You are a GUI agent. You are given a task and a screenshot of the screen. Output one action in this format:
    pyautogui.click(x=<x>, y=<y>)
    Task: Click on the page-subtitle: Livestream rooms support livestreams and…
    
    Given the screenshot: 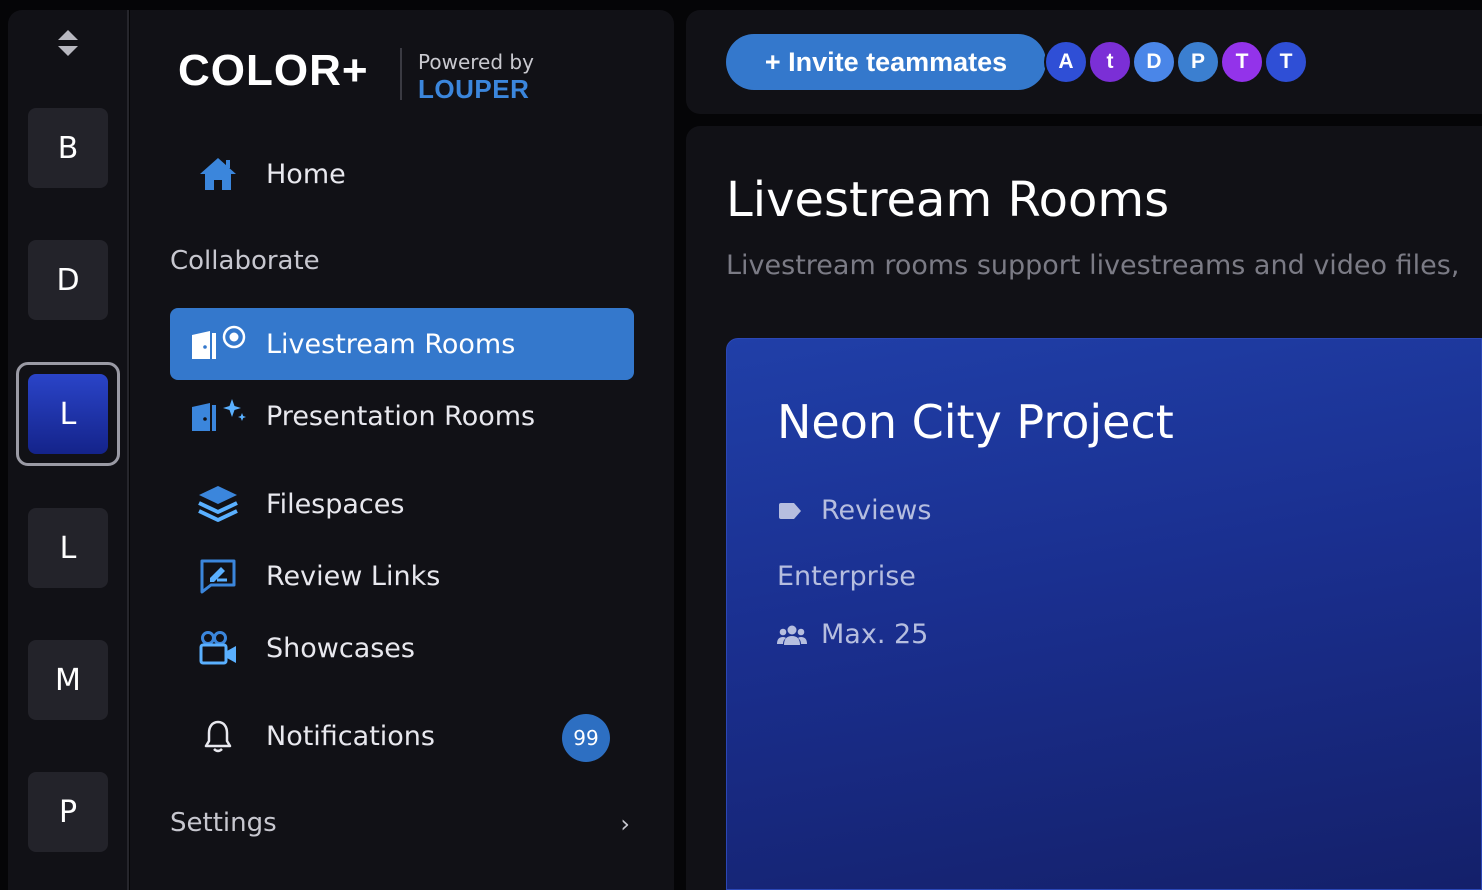 What is the action you would take?
    pyautogui.click(x=1093, y=265)
    